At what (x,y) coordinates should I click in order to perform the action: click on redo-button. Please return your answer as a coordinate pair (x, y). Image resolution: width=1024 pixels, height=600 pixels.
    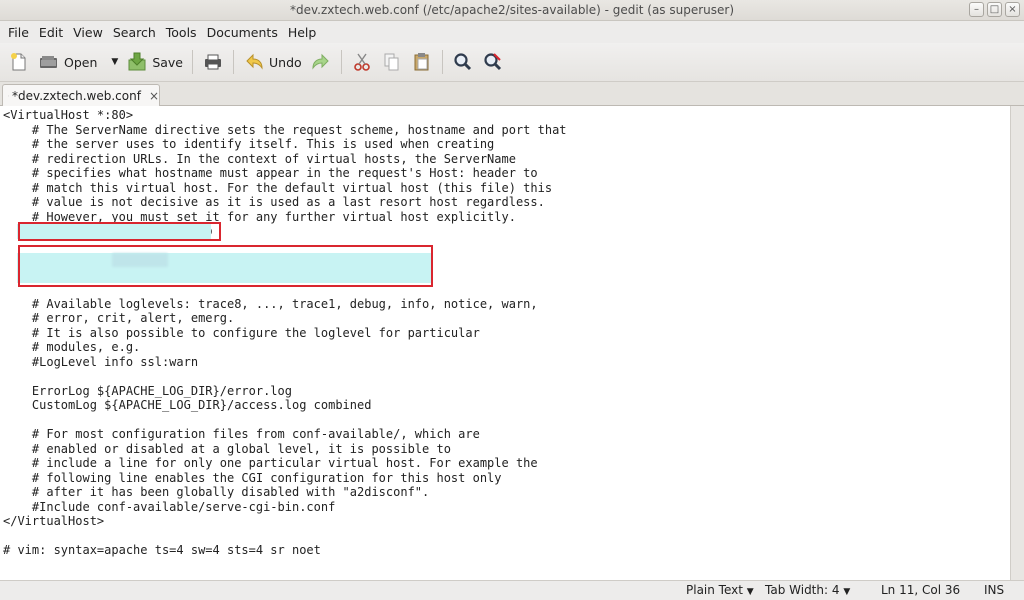
    Looking at the image, I should click on (321, 62).